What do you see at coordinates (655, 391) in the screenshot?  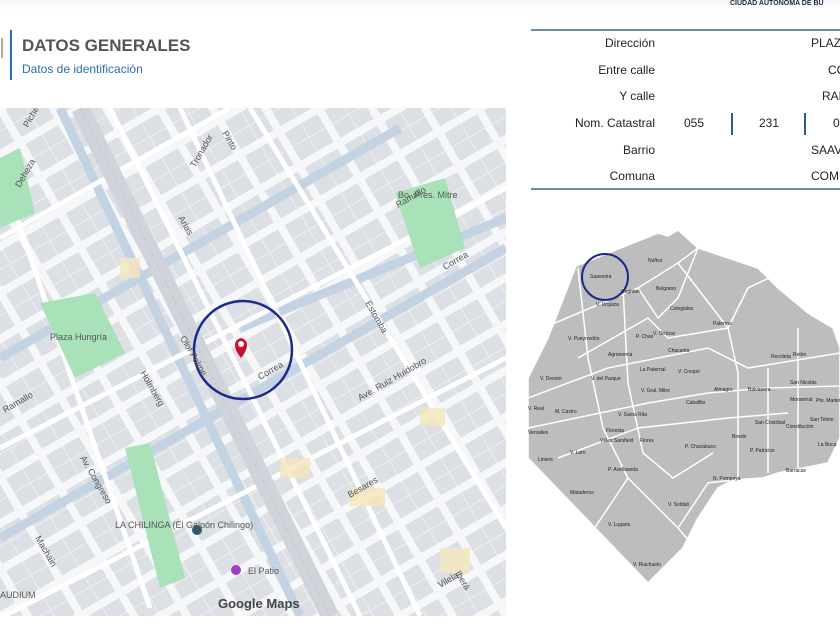 I see `barrio-label: V. Gral. Mitre` at bounding box center [655, 391].